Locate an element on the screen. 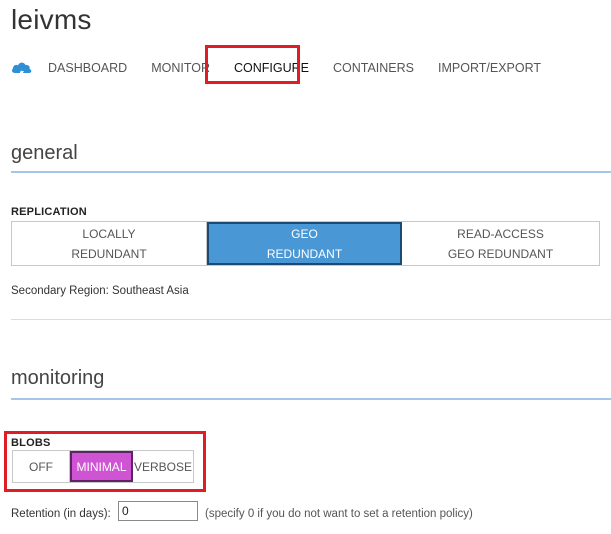 Image resolution: width=611 pixels, height=534 pixels. general-section-title: general is located at coordinates (44, 153).